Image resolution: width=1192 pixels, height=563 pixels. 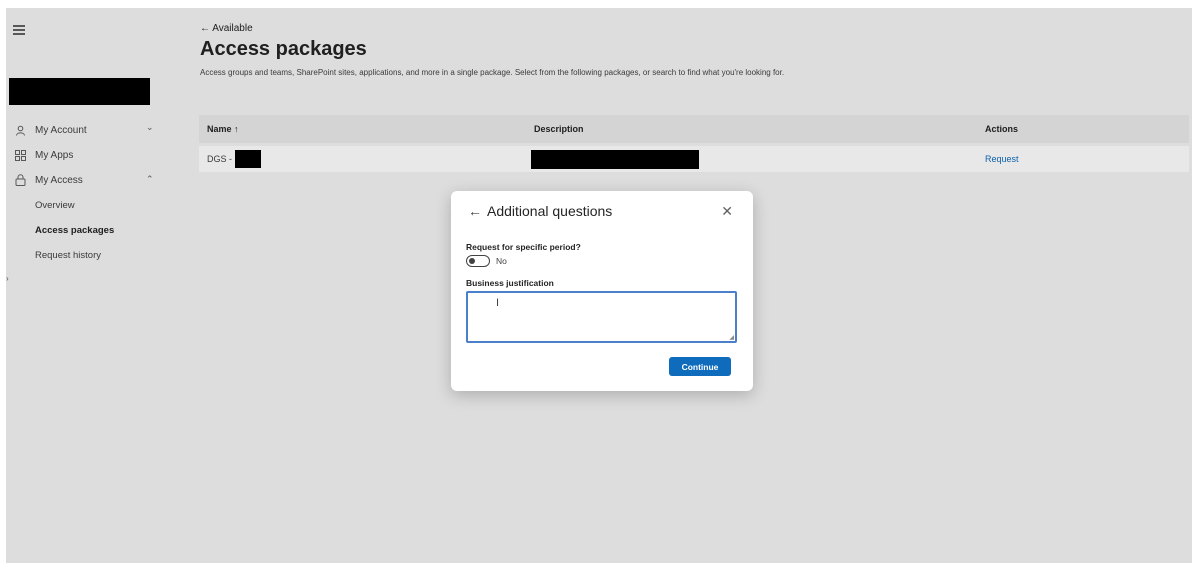 I want to click on specific-period-toggle, so click(x=478, y=261).